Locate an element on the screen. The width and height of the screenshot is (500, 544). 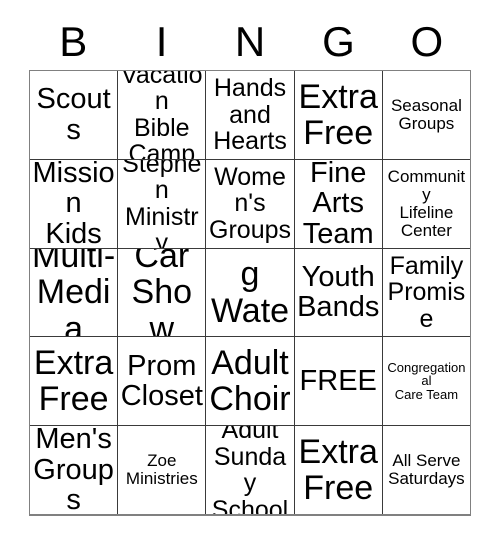
bingo-cell-label: Men's Groups is located at coordinates (73, 470).